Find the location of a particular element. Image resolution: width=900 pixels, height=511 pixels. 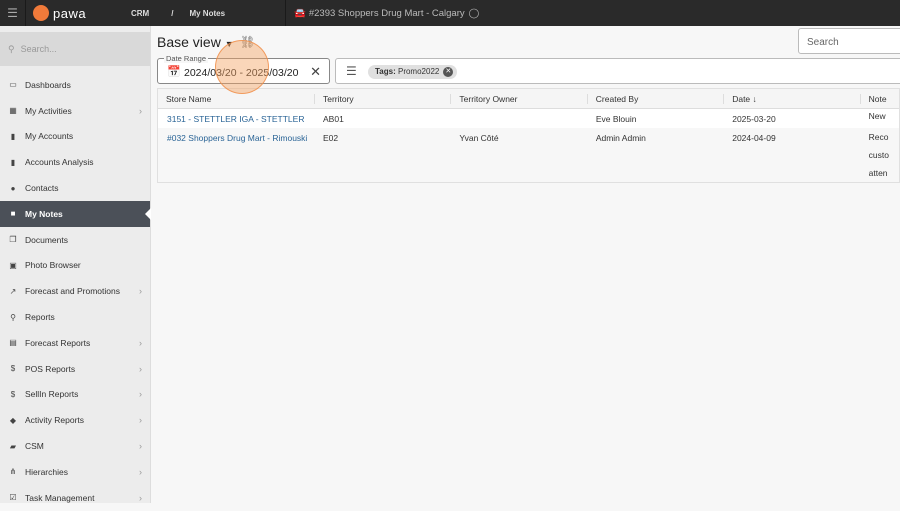

click-indicator is located at coordinates (242, 67).